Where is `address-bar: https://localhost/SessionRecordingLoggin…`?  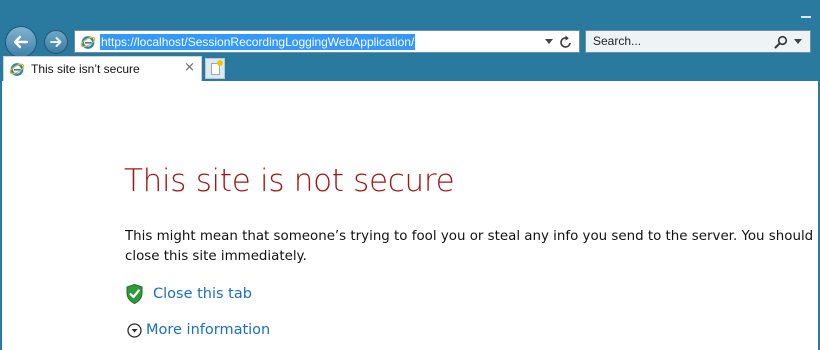
address-bar: https://localhost/SessionRecordingLoggin… is located at coordinates (327, 41).